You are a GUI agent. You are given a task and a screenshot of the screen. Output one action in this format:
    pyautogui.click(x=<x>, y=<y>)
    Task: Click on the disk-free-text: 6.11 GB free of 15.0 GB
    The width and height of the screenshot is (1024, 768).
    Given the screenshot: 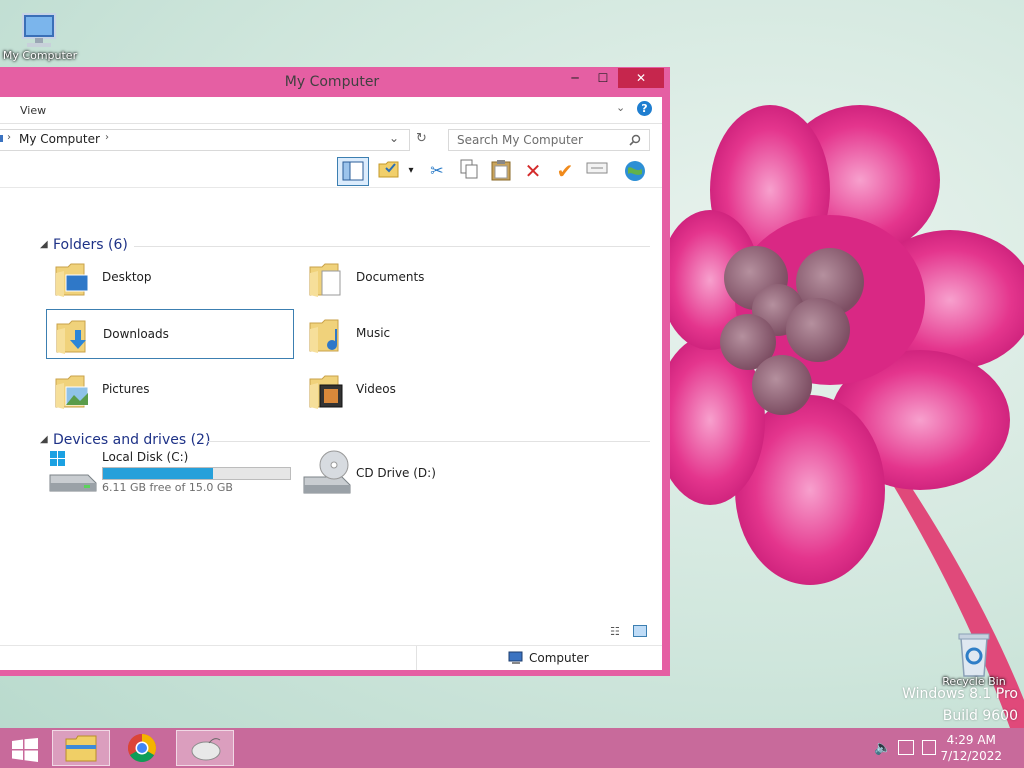 What is the action you would take?
    pyautogui.click(x=167, y=487)
    